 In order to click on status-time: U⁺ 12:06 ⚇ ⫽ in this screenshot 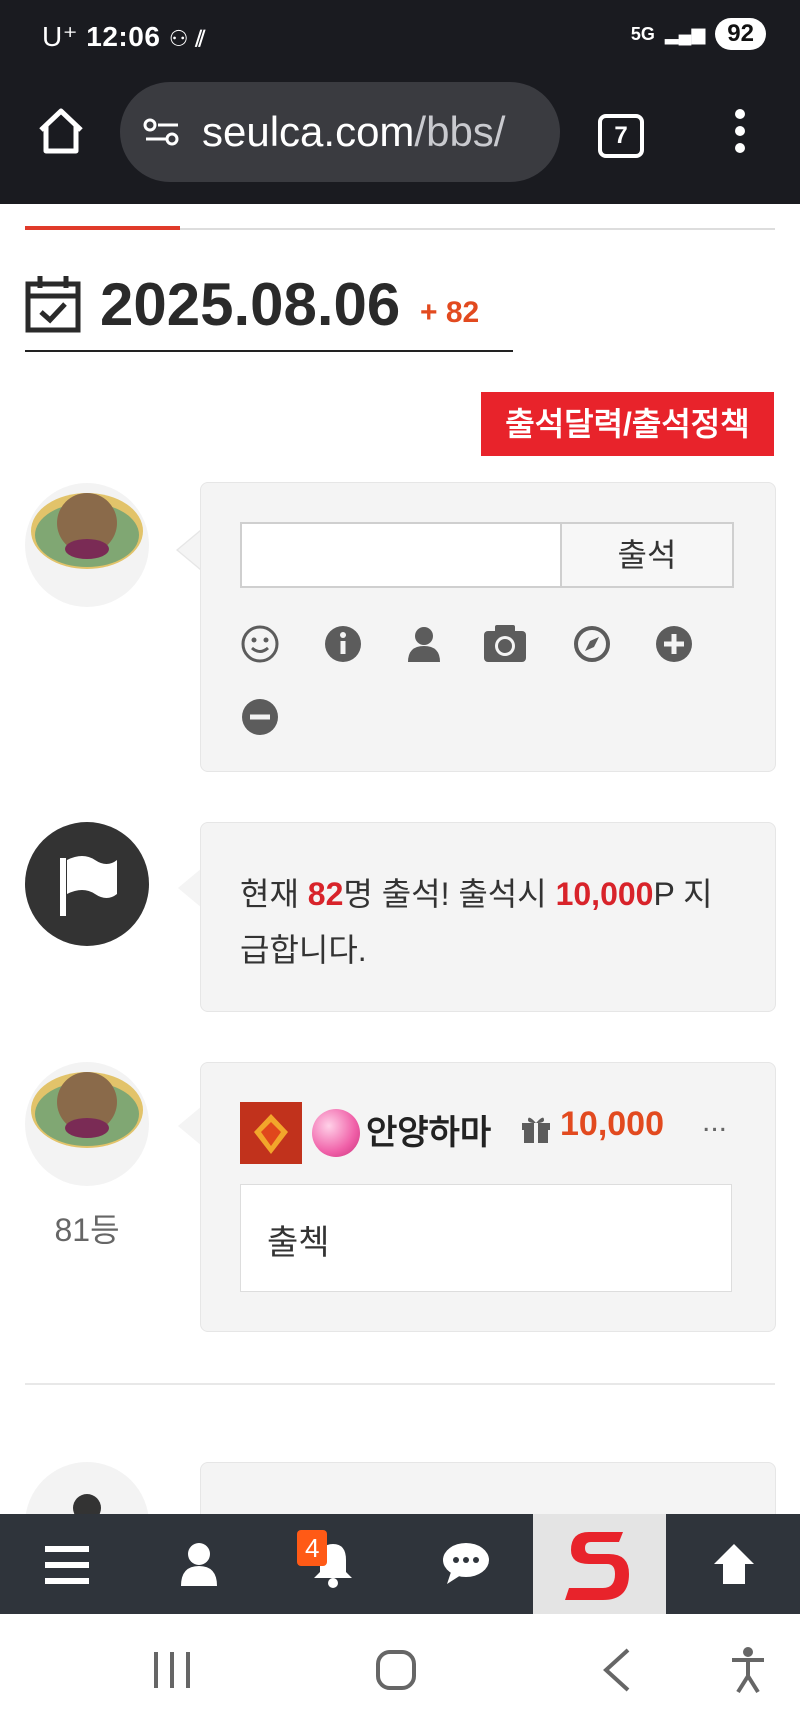, I will do `click(124, 36)`.